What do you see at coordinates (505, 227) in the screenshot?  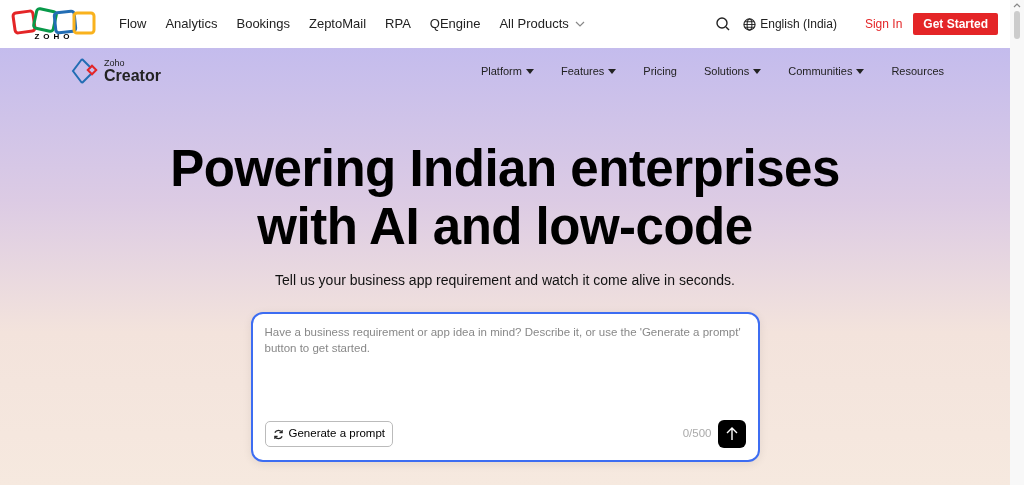 I see `hero-headline: with AI and low-code` at bounding box center [505, 227].